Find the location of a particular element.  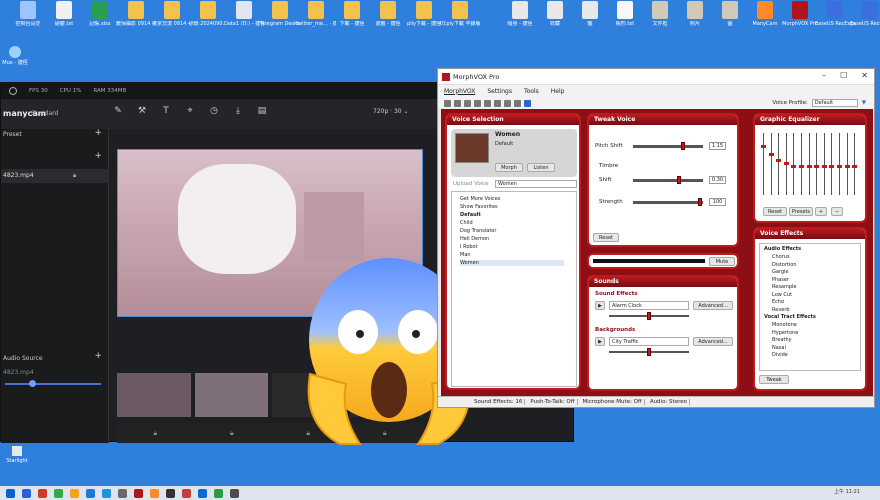

effects-list-item: Resample is located at coordinates (816, 287).